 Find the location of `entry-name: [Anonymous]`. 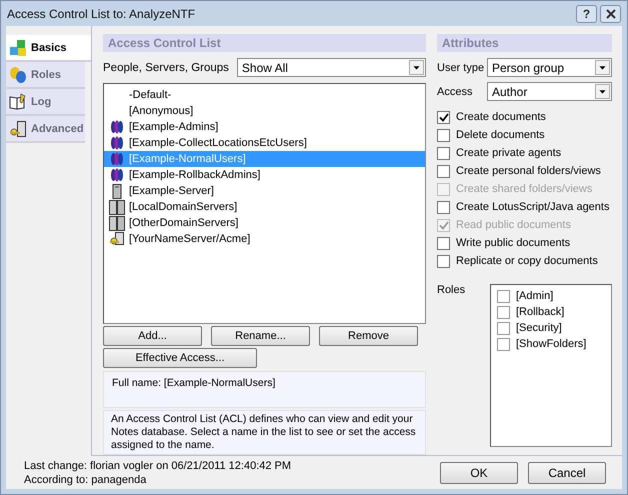

entry-name: [Anonymous] is located at coordinates (161, 111).